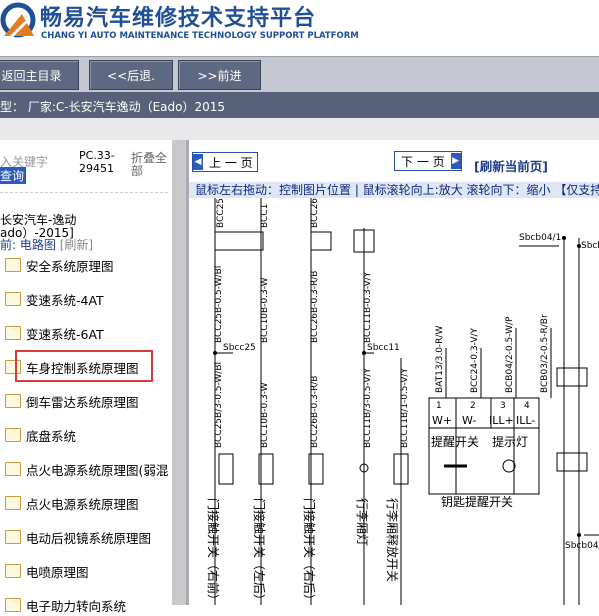  What do you see at coordinates (368, 307) in the screenshot?
I see `wire-label: BCC11B-0.3-V/Y` at bounding box center [368, 307].